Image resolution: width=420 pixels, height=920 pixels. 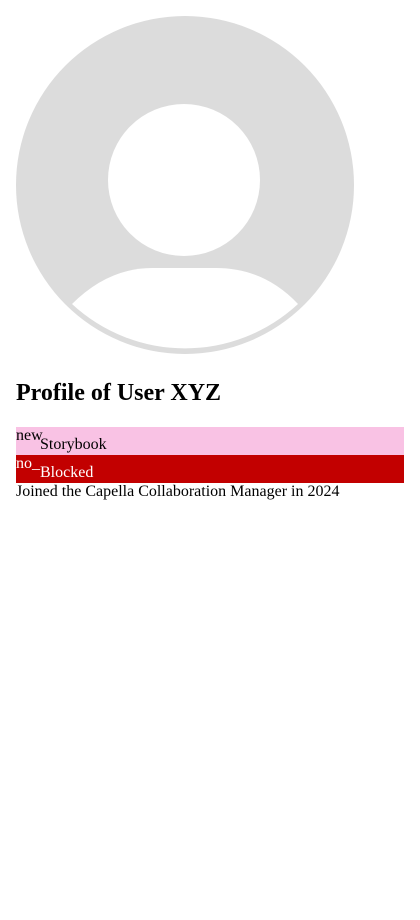 I want to click on new-icon: new, so click(x=29, y=435).